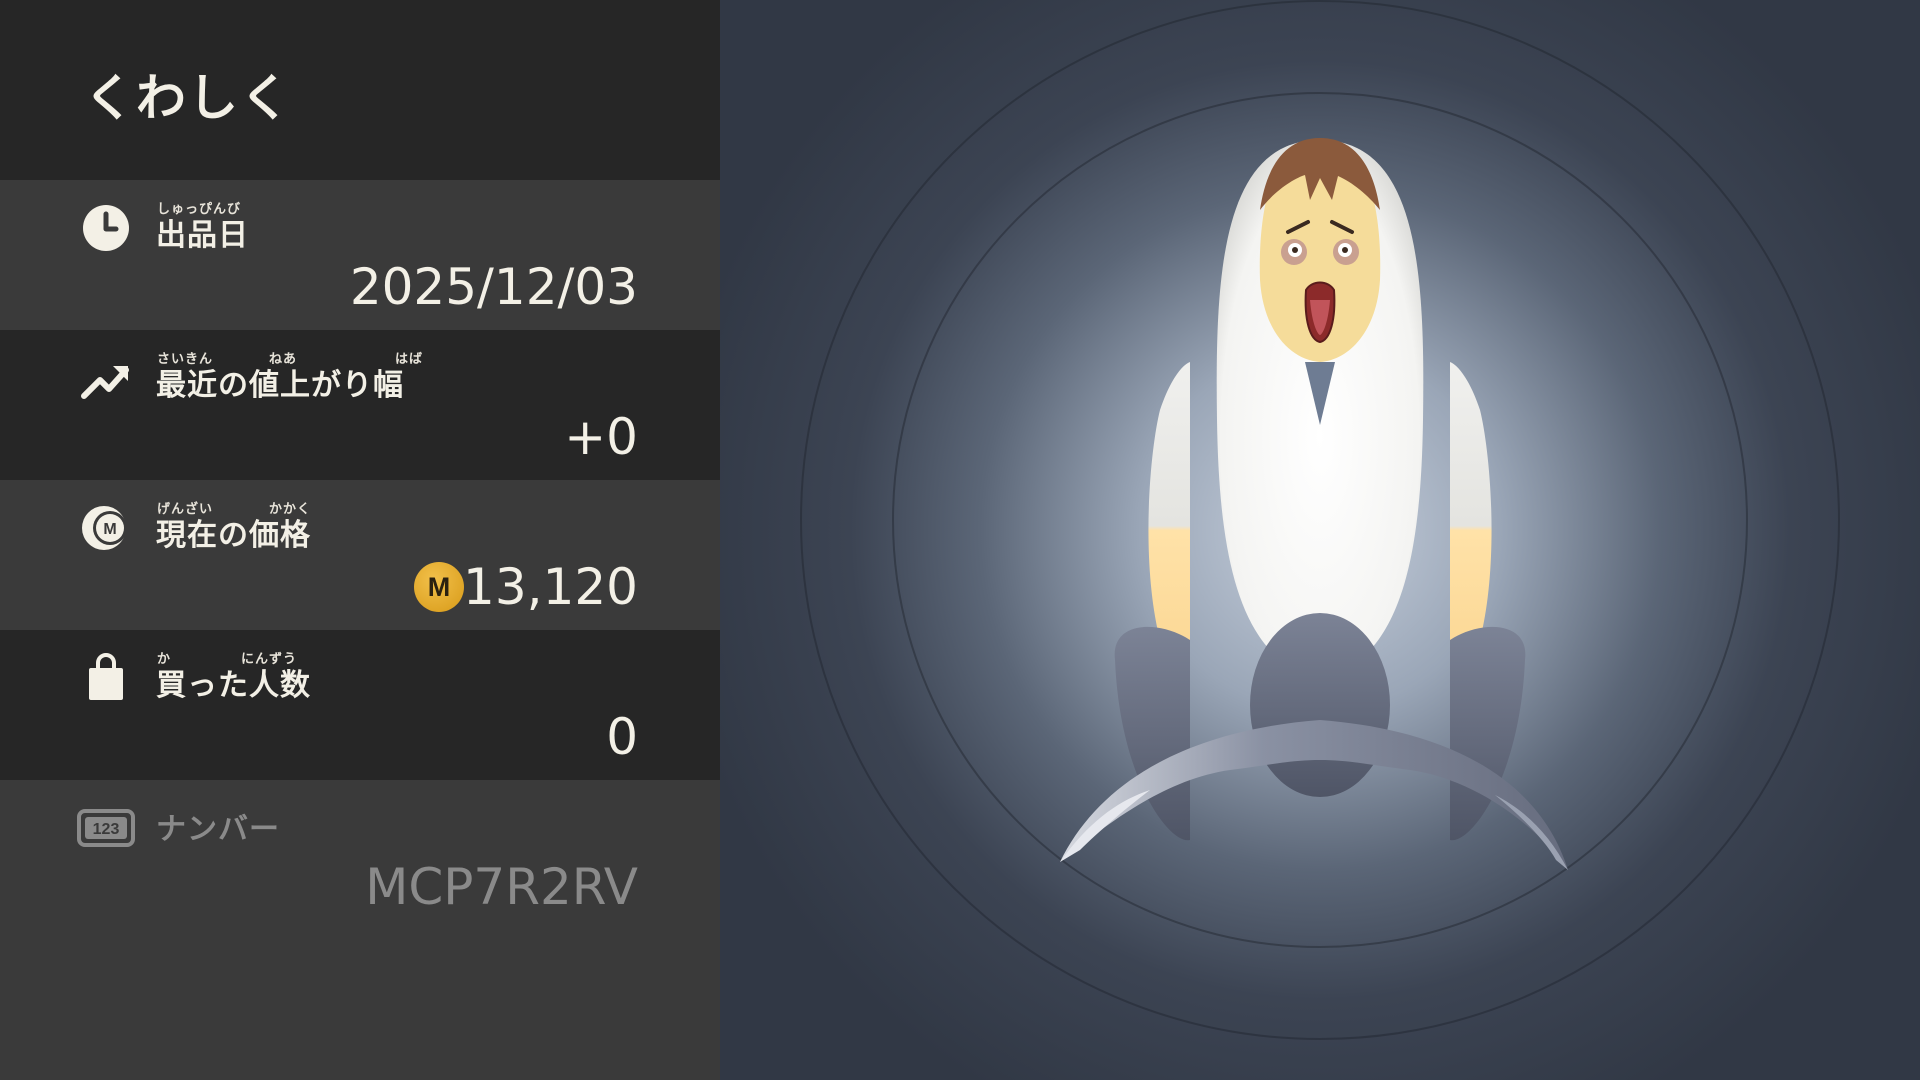  Describe the element at coordinates (501, 887) in the screenshot. I see `item-number-value: MCP7R2RV` at that location.